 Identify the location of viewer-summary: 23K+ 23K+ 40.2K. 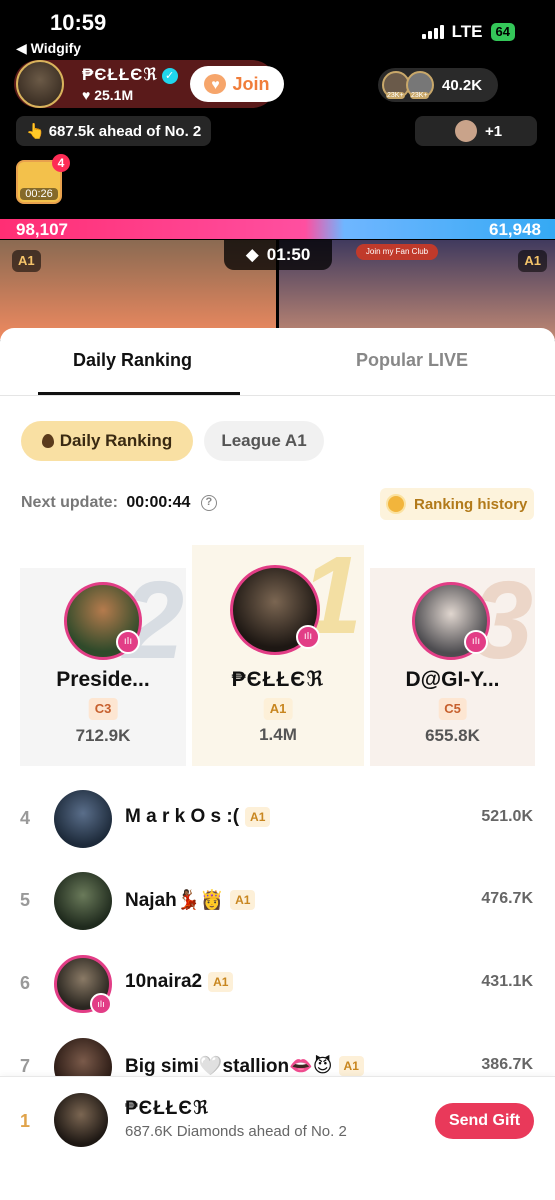
(438, 85).